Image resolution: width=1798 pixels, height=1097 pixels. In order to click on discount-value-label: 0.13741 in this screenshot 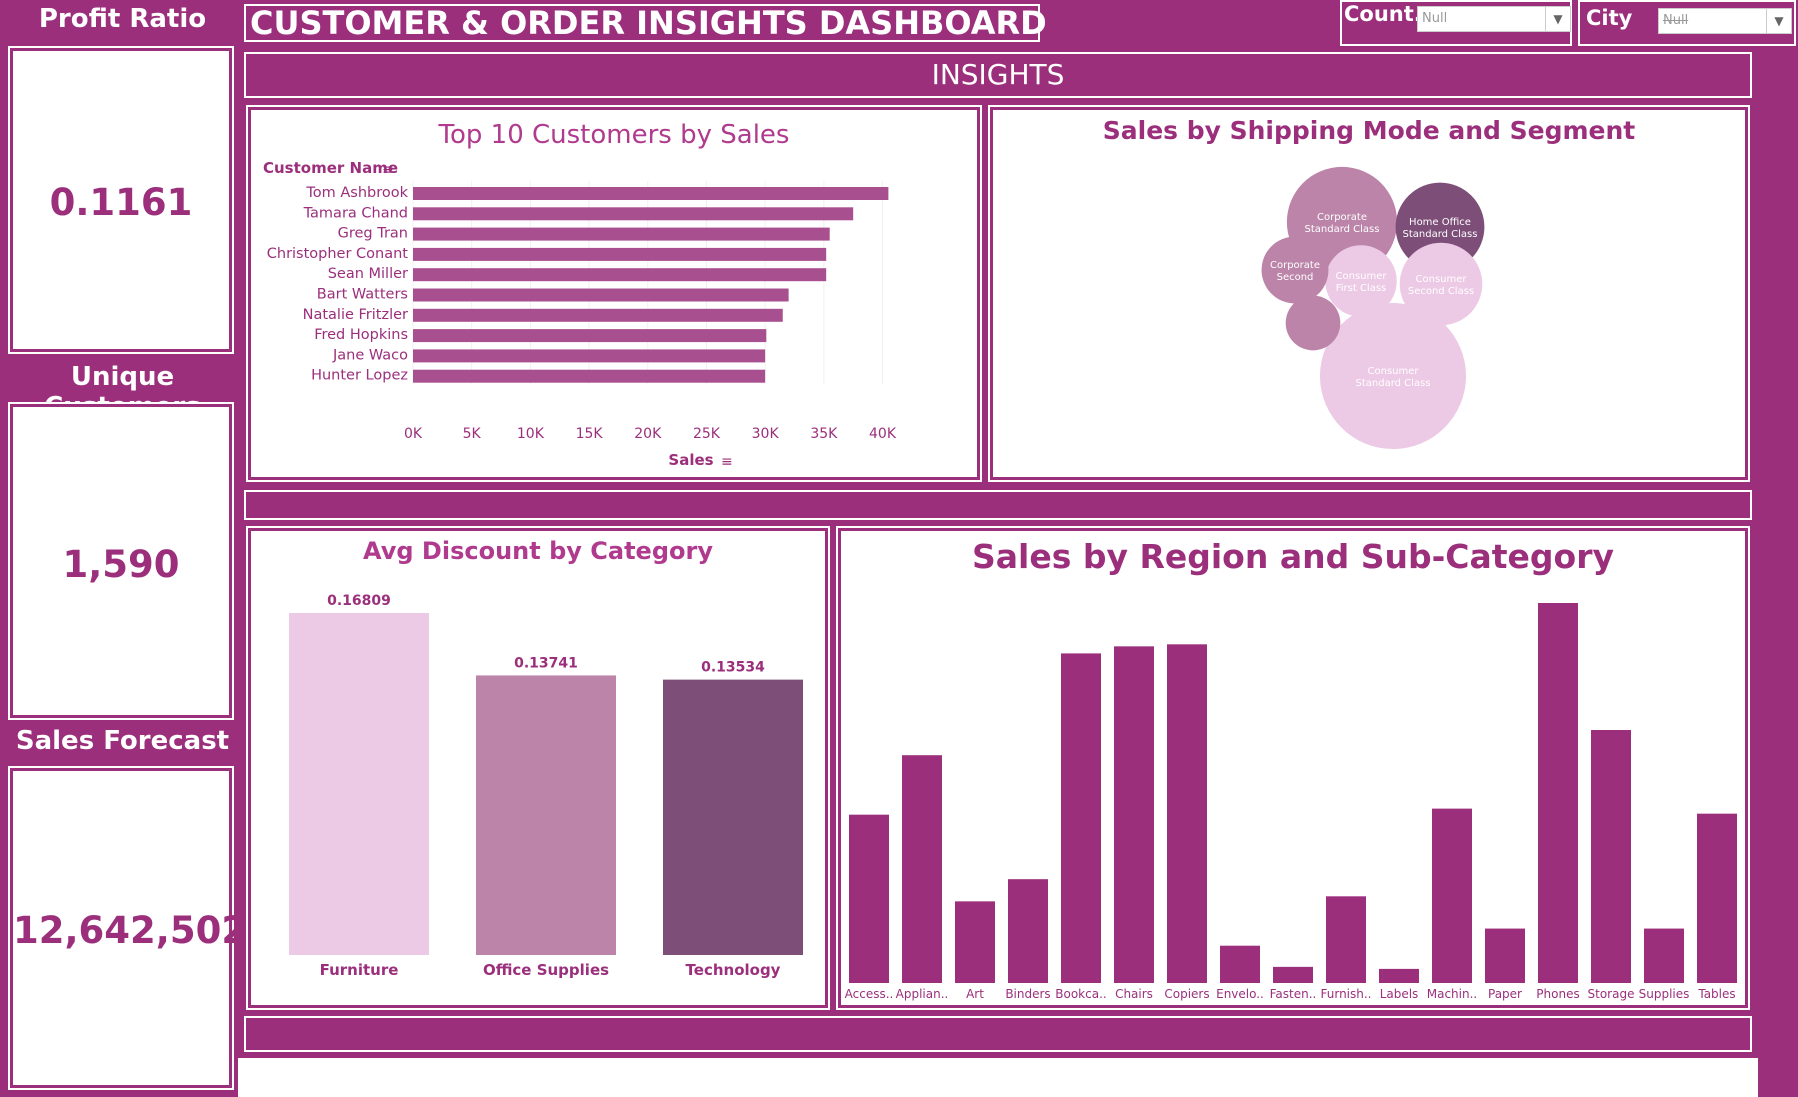, I will do `click(546, 663)`.